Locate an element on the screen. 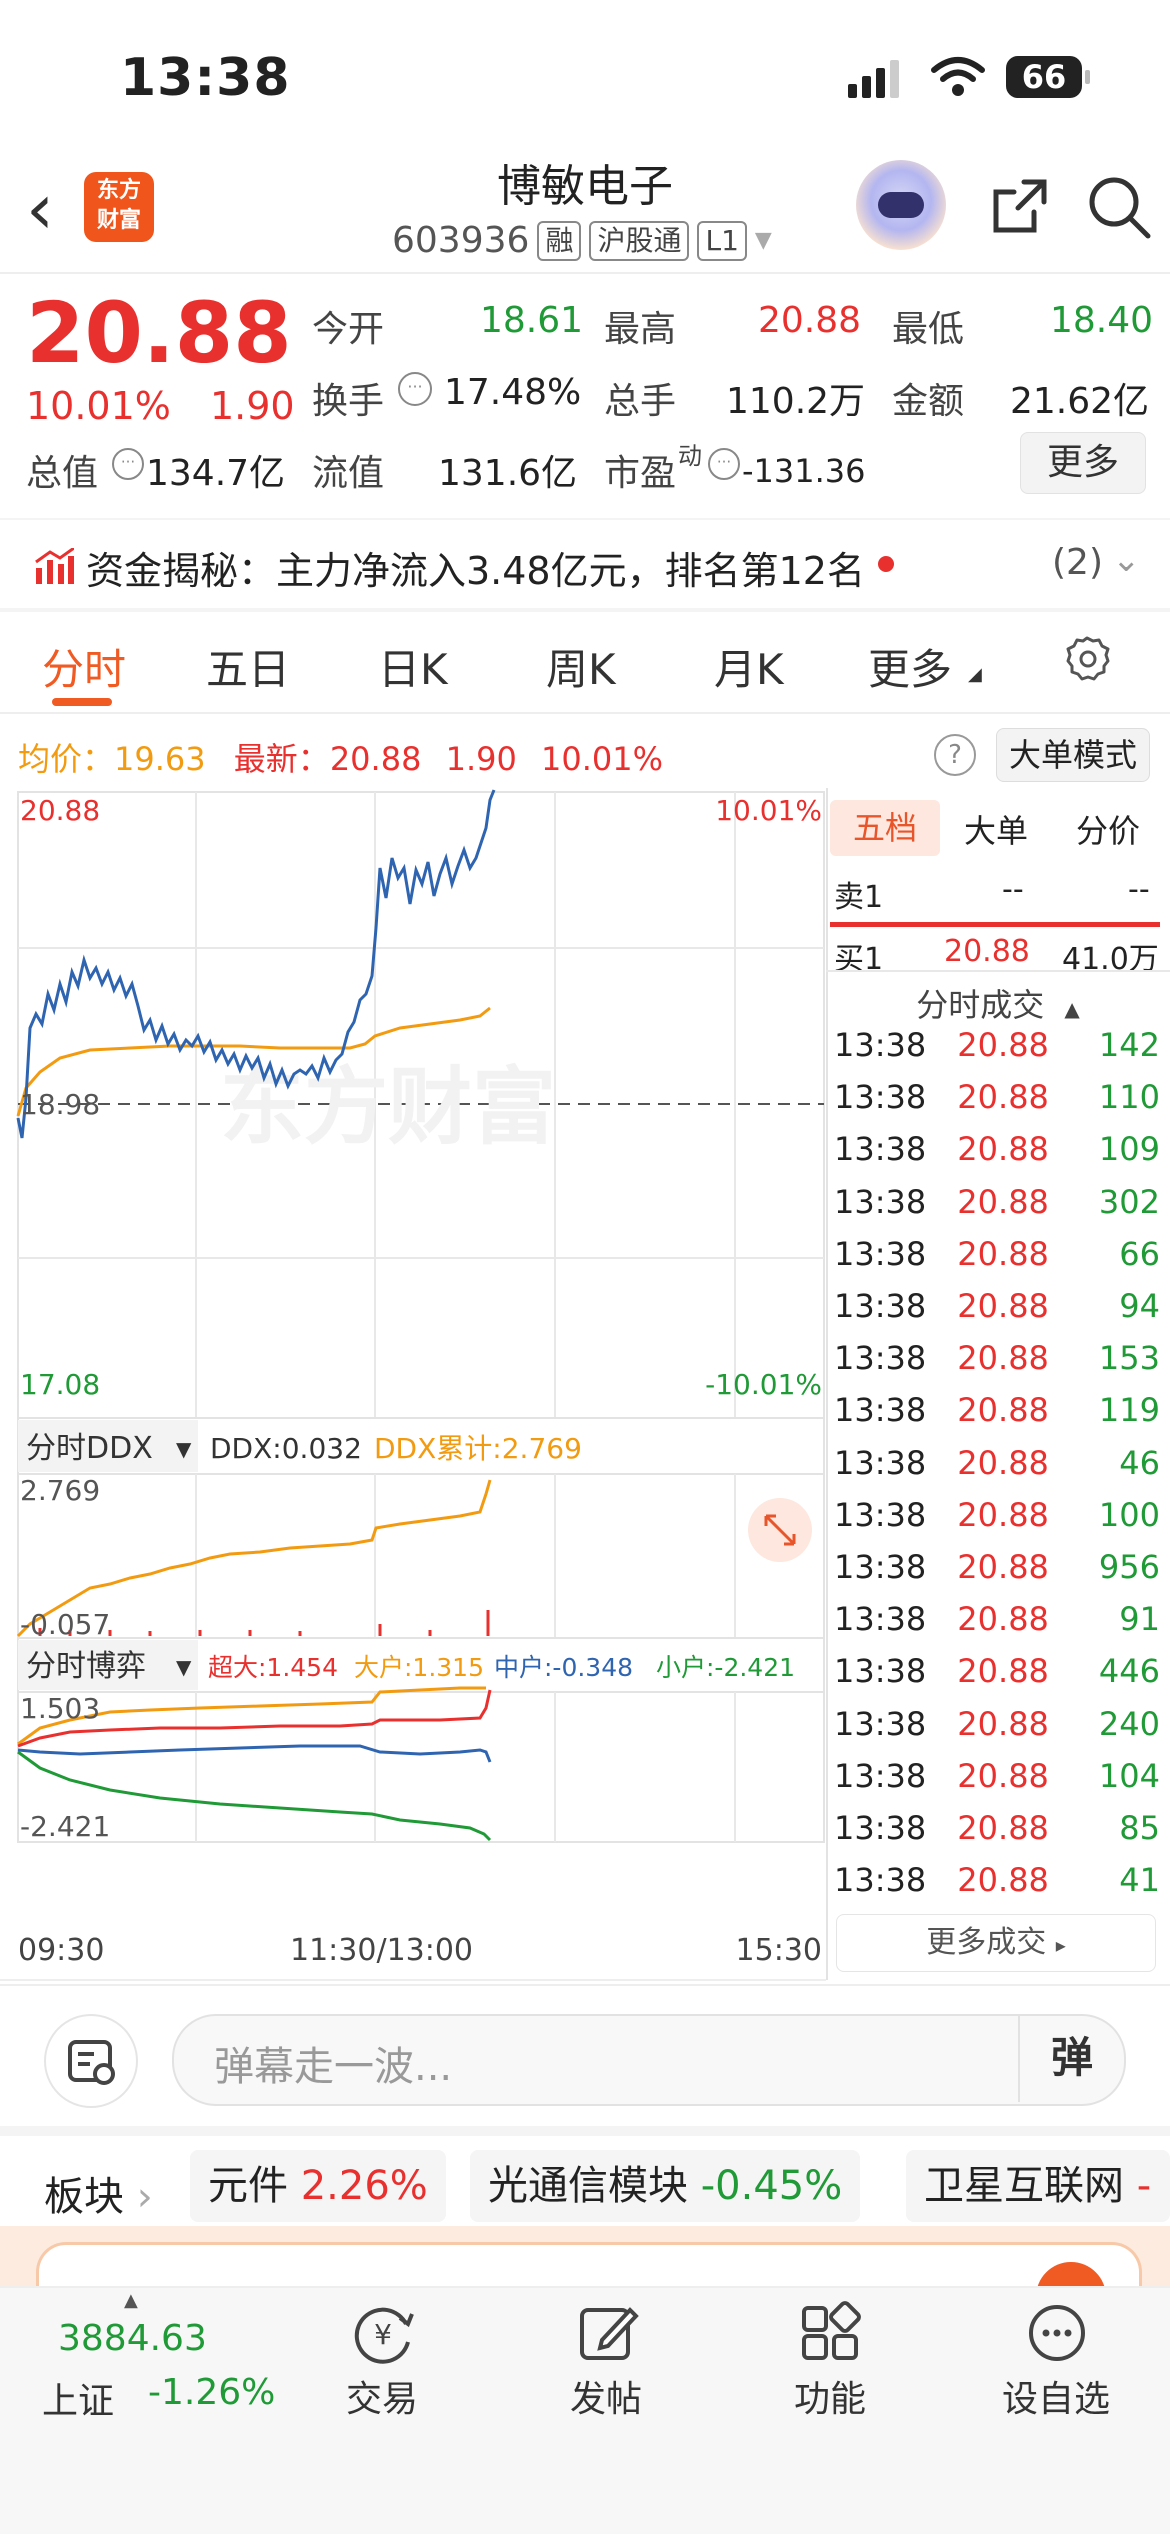 The width and height of the screenshot is (1170, 2534). stock-code: 603936 is located at coordinates (461, 240).